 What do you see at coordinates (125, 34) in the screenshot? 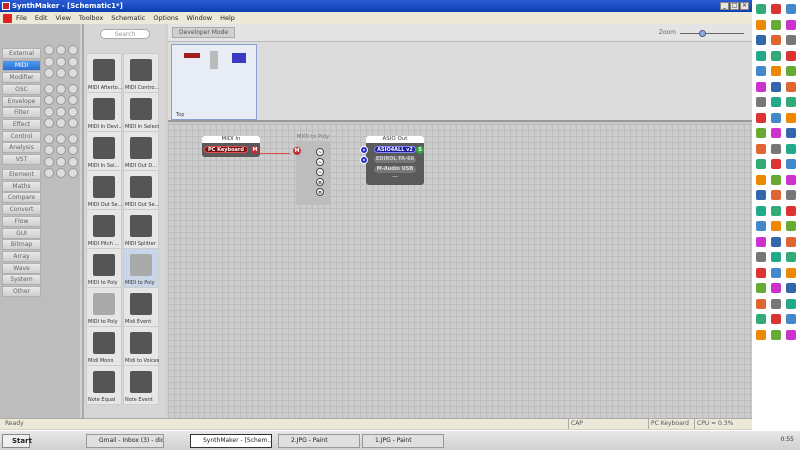
I see `search-input: Search` at bounding box center [125, 34].